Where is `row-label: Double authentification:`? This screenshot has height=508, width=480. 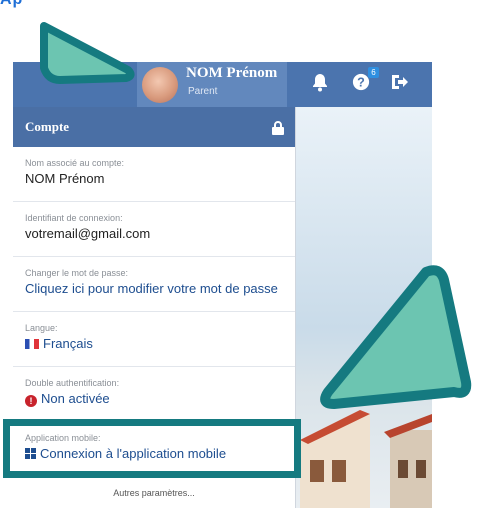
row-label: Double authentification: is located at coordinates (72, 383).